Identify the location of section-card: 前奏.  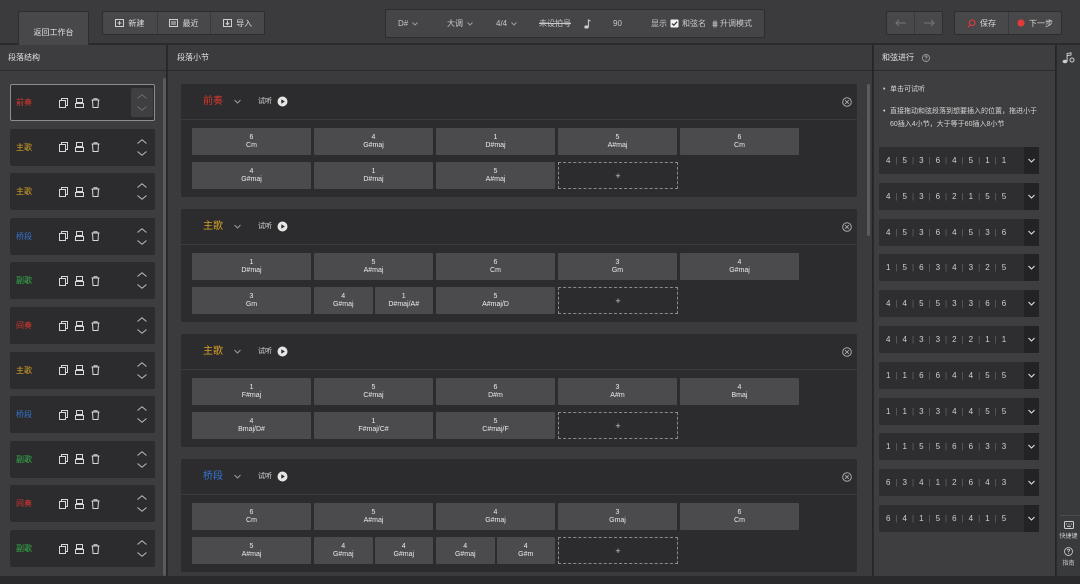
(82, 102).